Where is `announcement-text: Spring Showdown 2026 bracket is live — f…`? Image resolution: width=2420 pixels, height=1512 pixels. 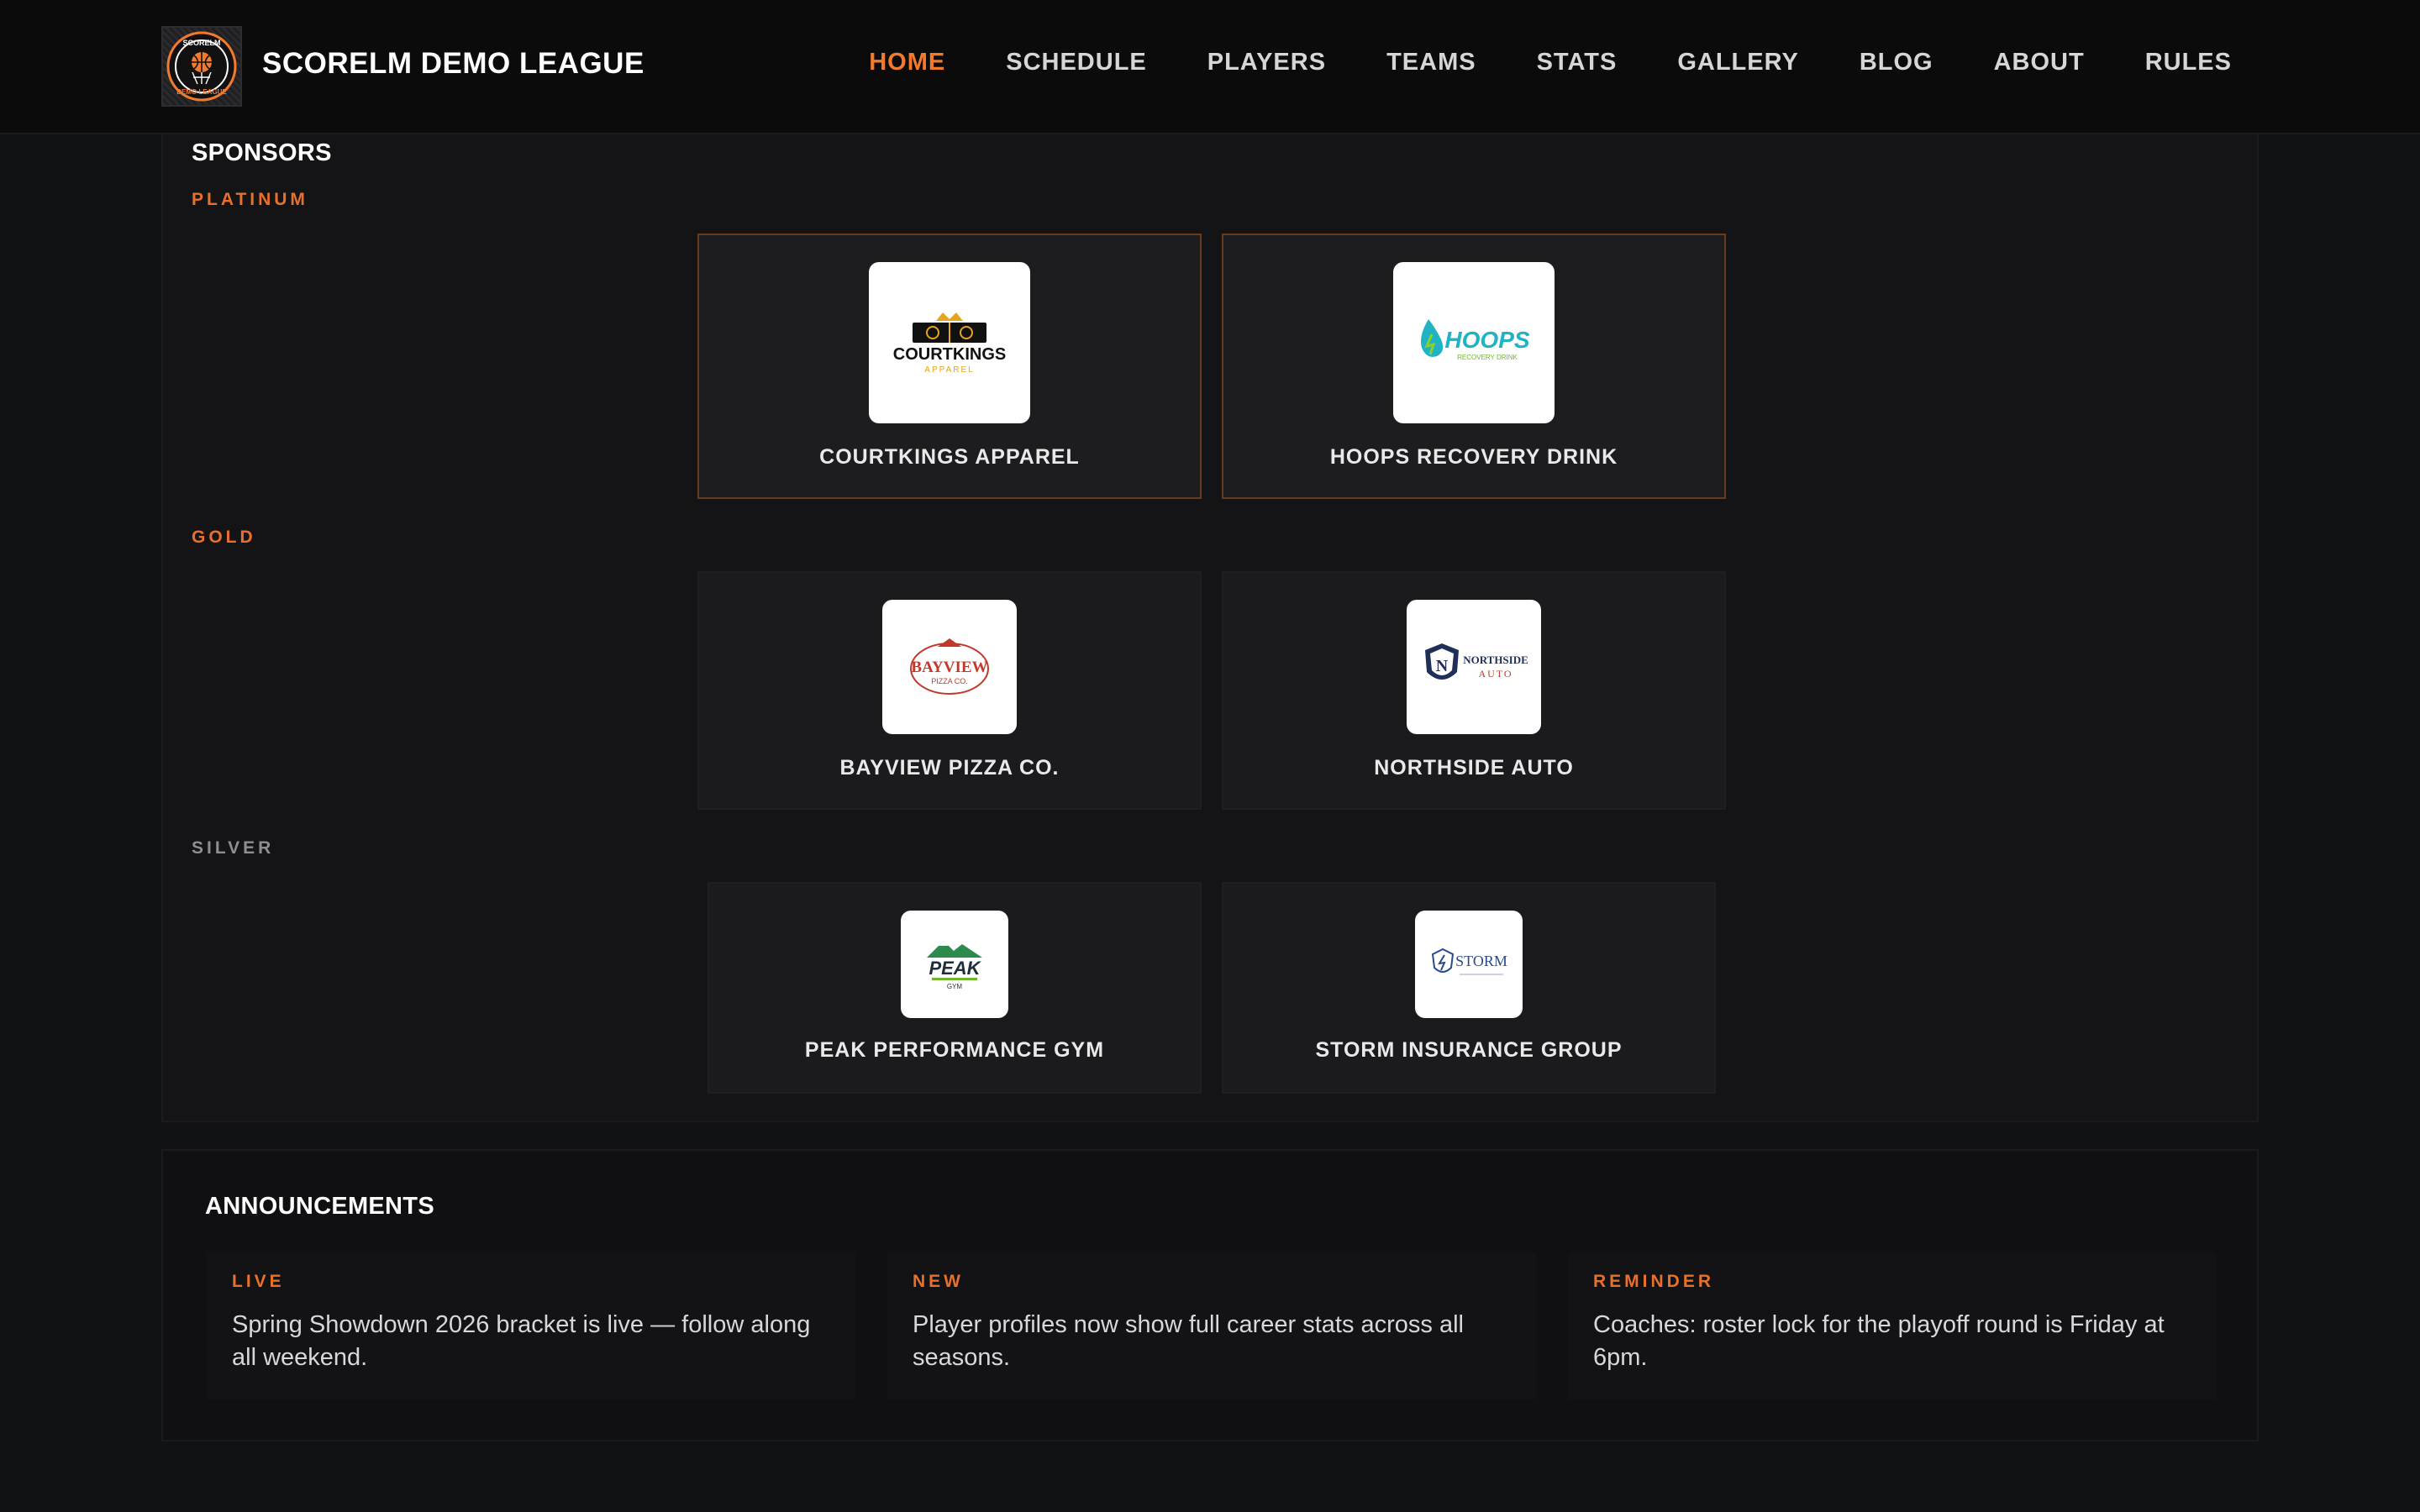 announcement-text: Spring Showdown 2026 bracket is live — f… is located at coordinates (522, 1341).